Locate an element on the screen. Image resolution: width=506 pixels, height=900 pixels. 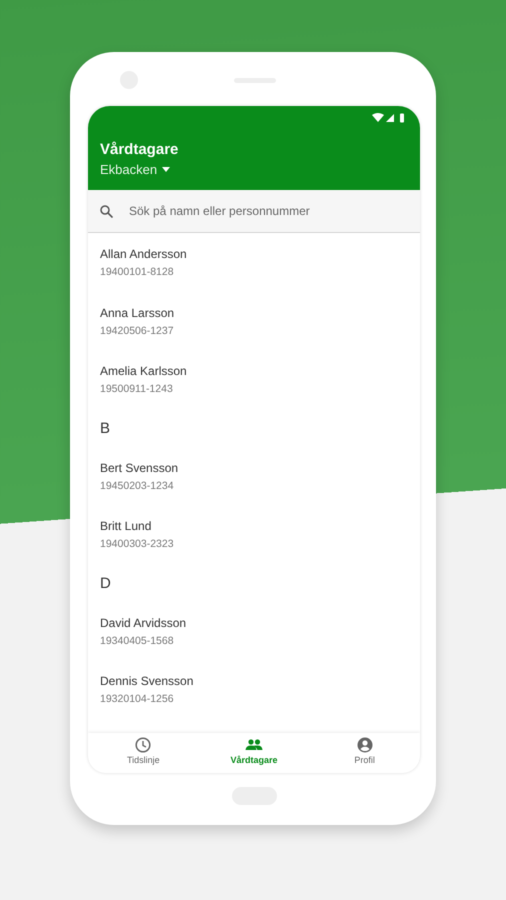
nav-tab: Tidslinje is located at coordinates (143, 753).